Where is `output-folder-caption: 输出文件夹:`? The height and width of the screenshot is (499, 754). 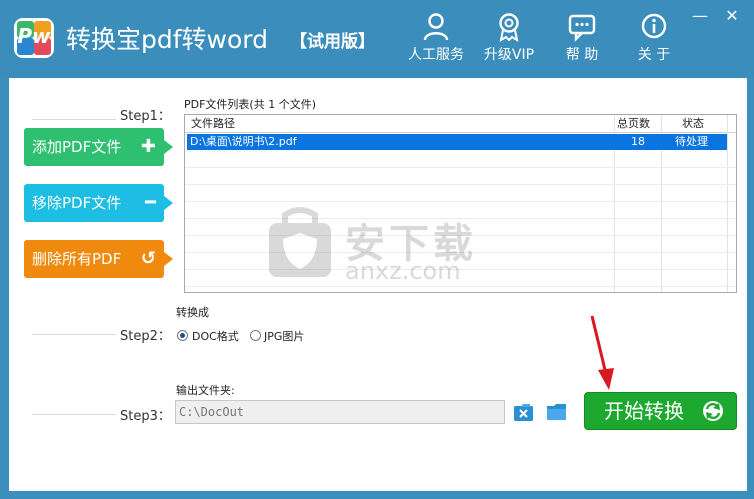 output-folder-caption: 输出文件夹: is located at coordinates (205, 390).